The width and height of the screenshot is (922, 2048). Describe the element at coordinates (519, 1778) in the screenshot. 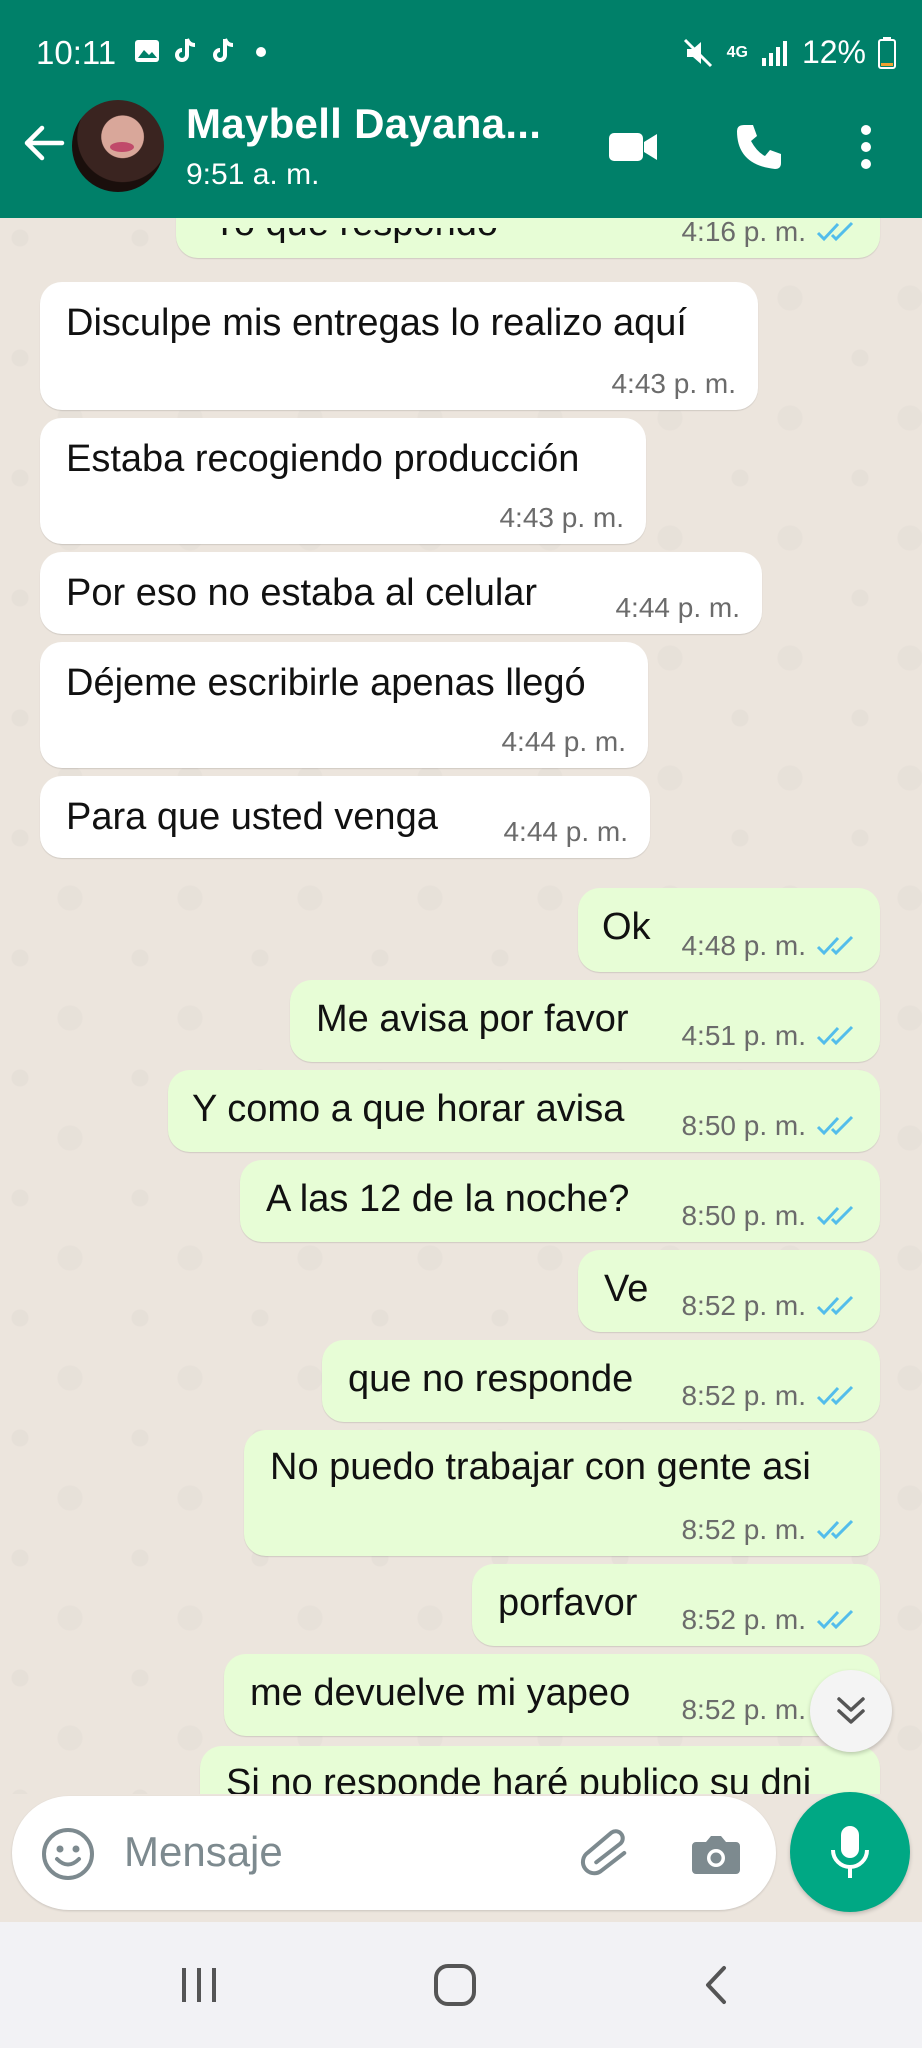

I see `message-text: Si no responde haré publico su dni` at that location.